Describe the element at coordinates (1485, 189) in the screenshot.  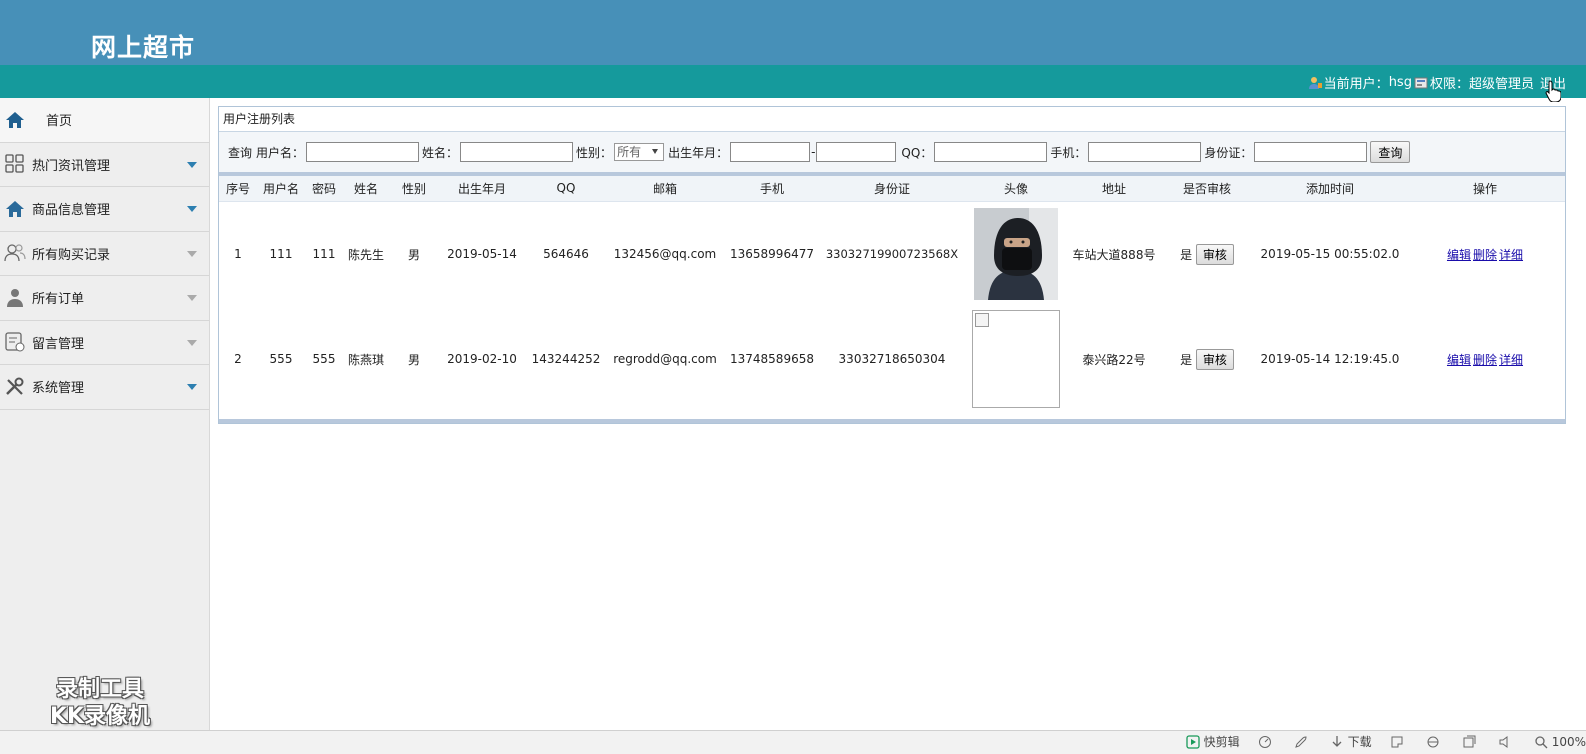
I see `column-header: 操作` at that location.